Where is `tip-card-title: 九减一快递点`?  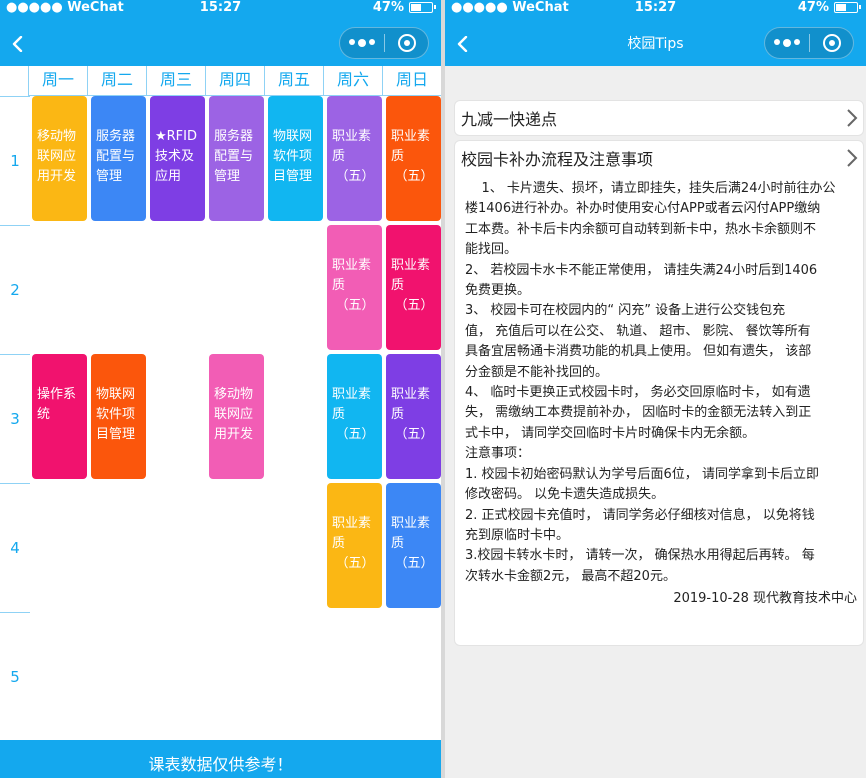
tip-card-title: 九减一快递点 is located at coordinates (509, 119).